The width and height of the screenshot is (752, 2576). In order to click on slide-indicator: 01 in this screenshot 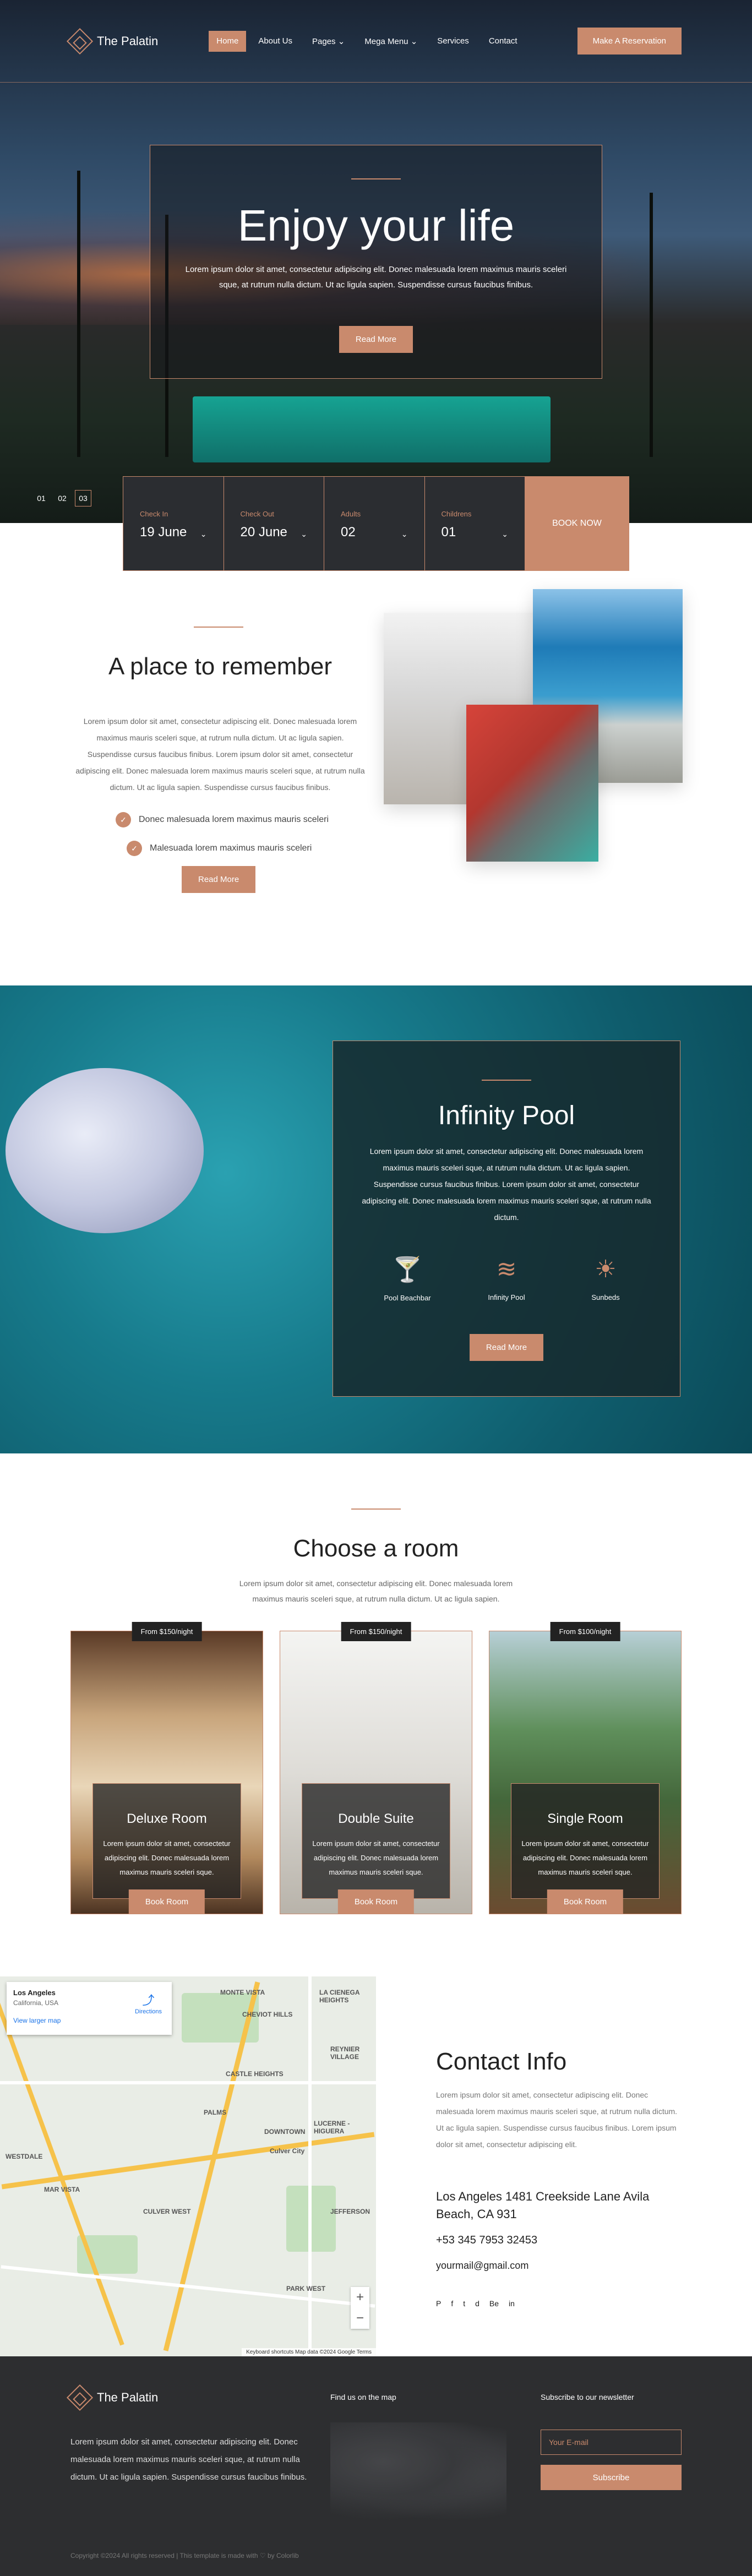, I will do `click(41, 498)`.